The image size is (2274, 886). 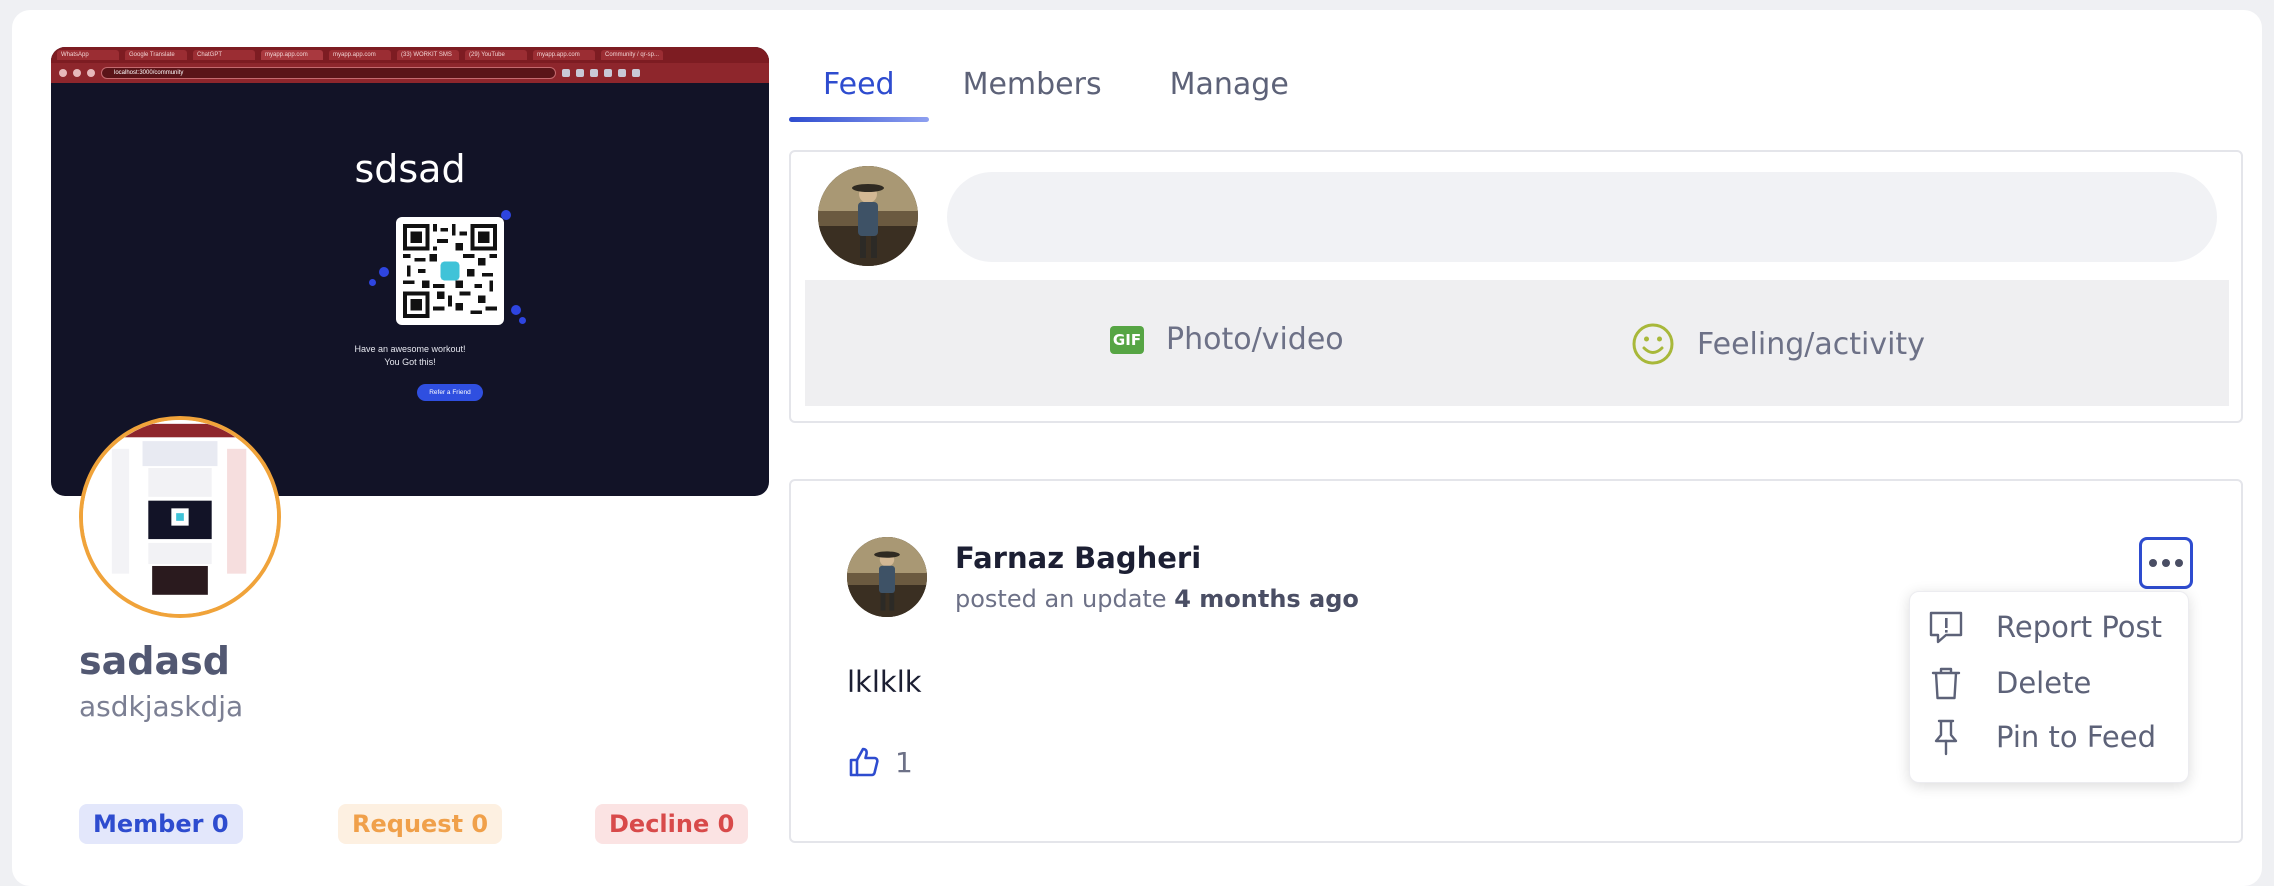 What do you see at coordinates (864, 762) in the screenshot?
I see `thumbs-up-icon` at bounding box center [864, 762].